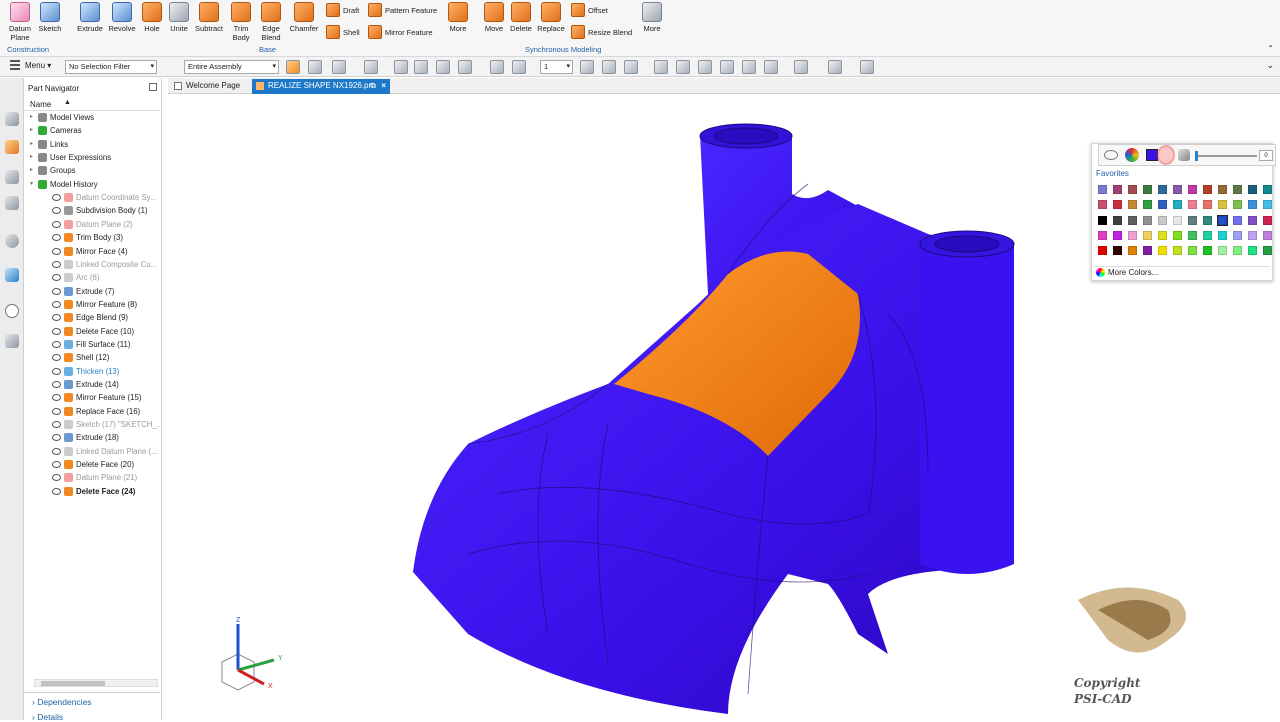  Describe the element at coordinates (400, 32) in the screenshot. I see `mirror-feature-button: Mirror Feature` at that location.